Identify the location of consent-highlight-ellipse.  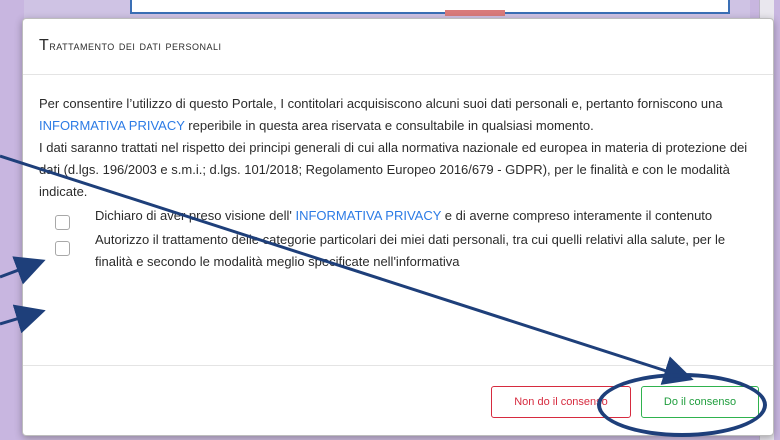
(682, 405).